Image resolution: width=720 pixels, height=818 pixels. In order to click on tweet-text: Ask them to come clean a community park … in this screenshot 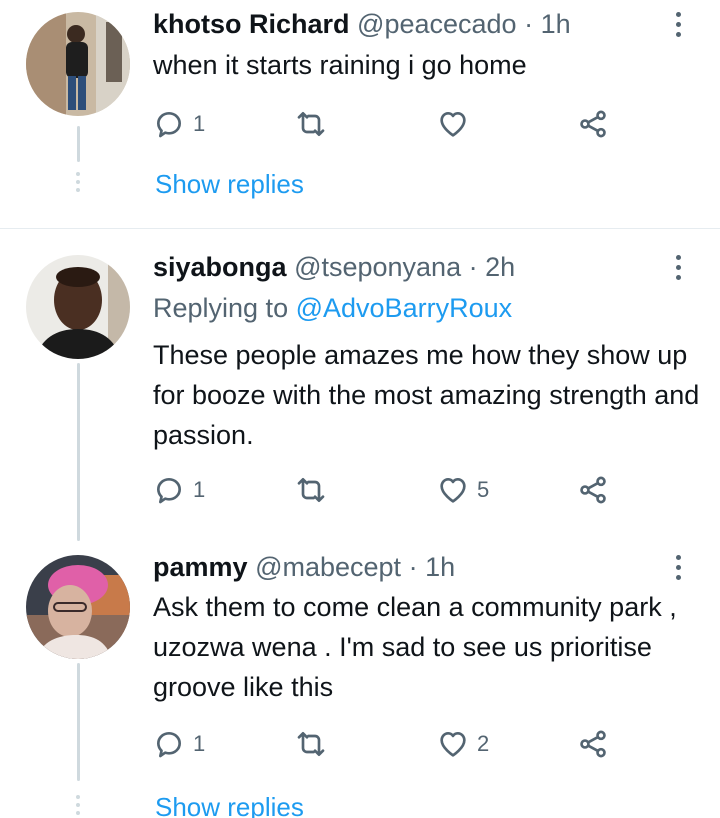, I will do `click(415, 647)`.